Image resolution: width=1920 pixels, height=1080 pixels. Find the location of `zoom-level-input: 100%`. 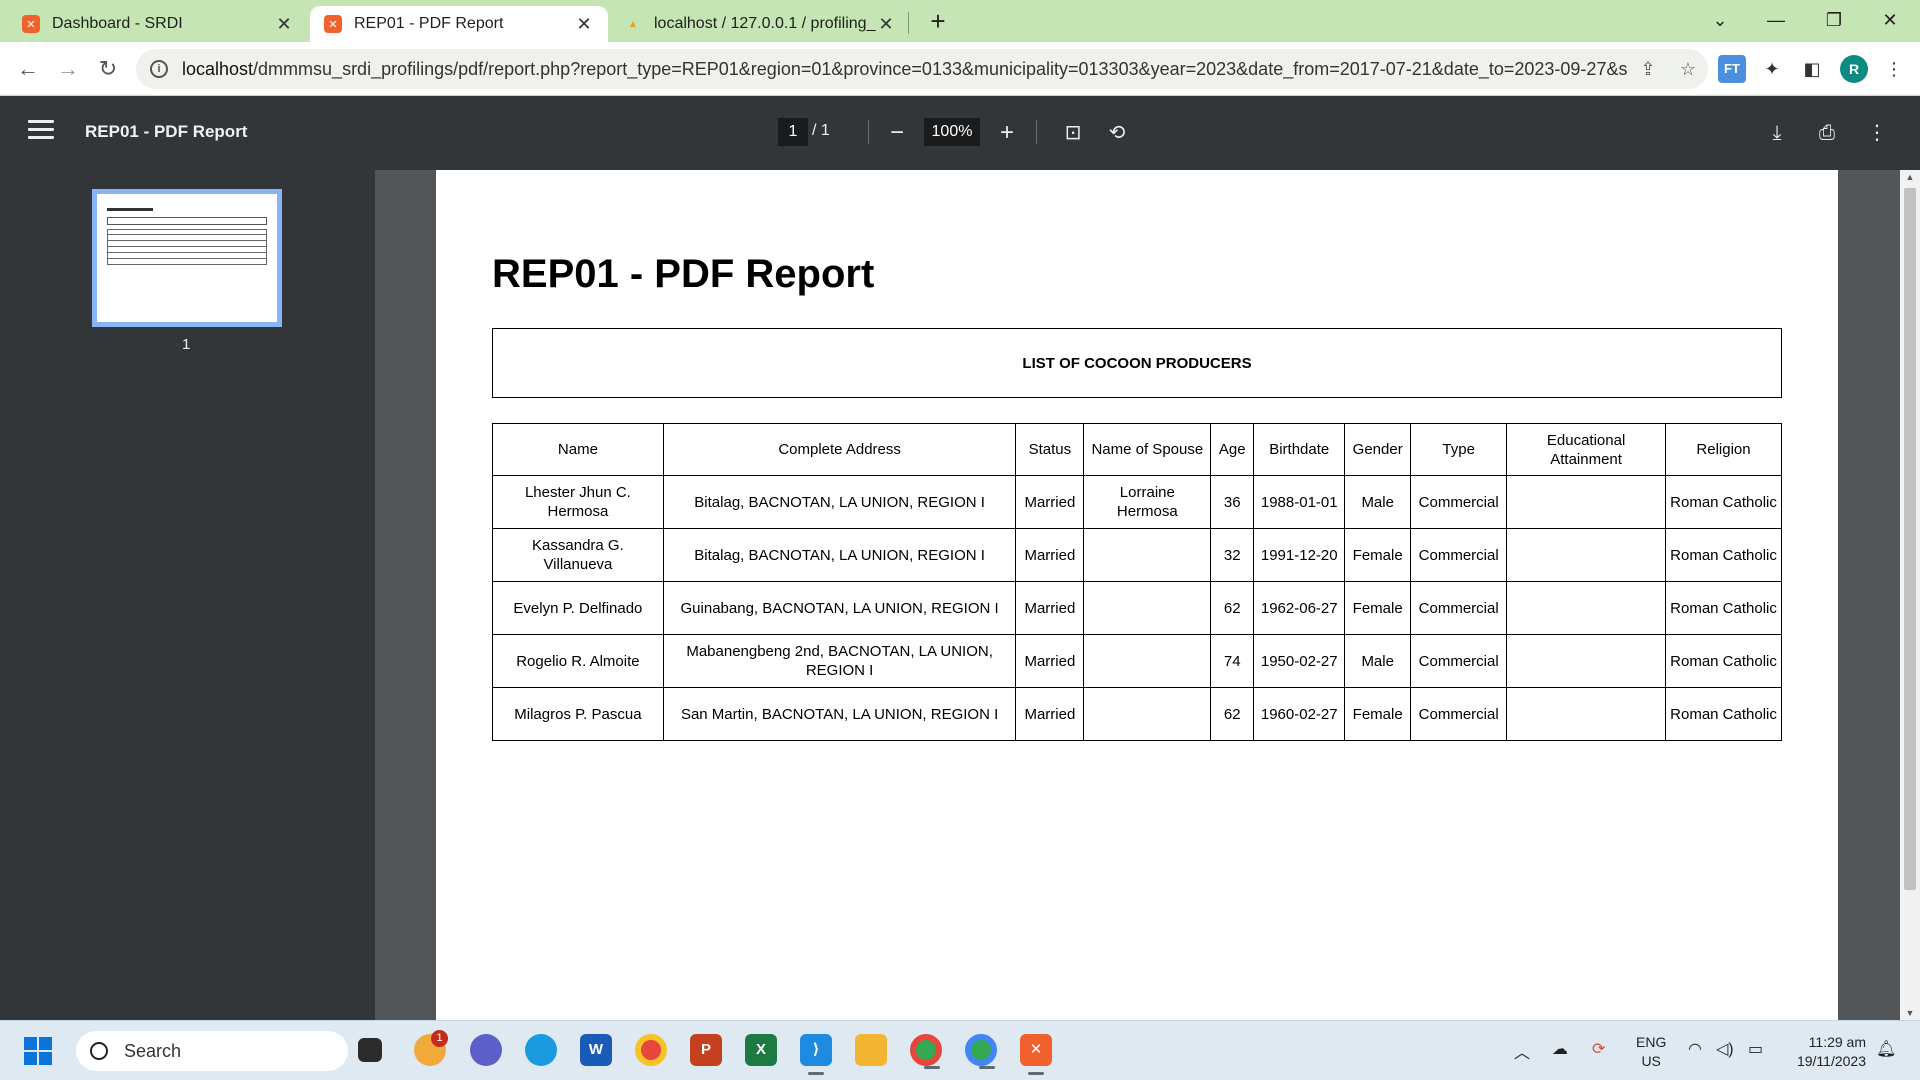

zoom-level-input: 100% is located at coordinates (952, 132).